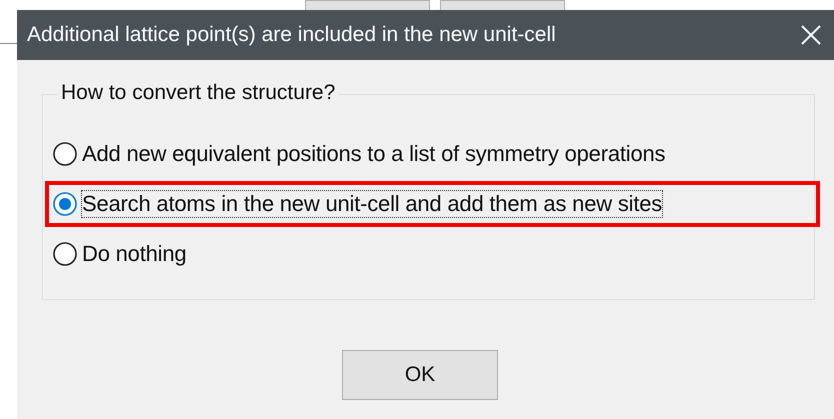 This screenshot has width=834, height=419. Describe the element at coordinates (292, 35) in the screenshot. I see `window-title: Additional lattice point(s) are included in the new unit-cell` at that location.